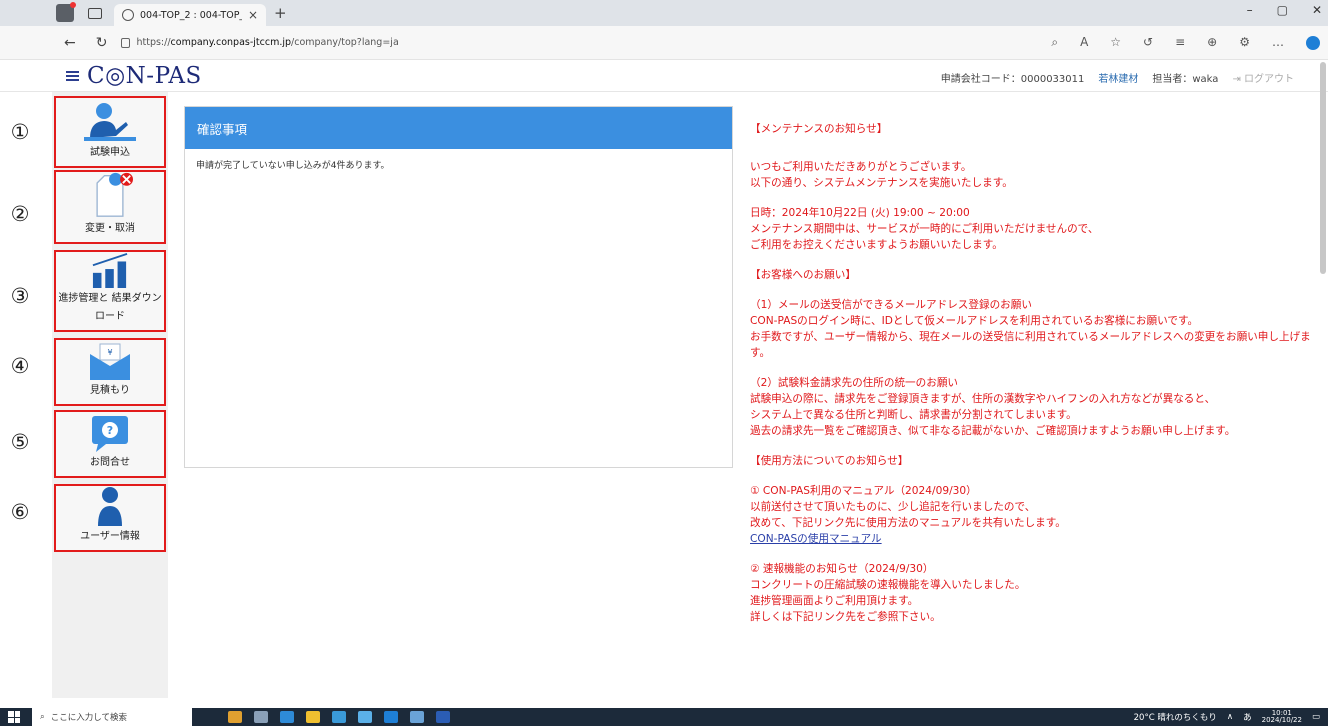  What do you see at coordinates (1054, 42) in the screenshot?
I see `zoom-icon: ⌕` at bounding box center [1054, 42].